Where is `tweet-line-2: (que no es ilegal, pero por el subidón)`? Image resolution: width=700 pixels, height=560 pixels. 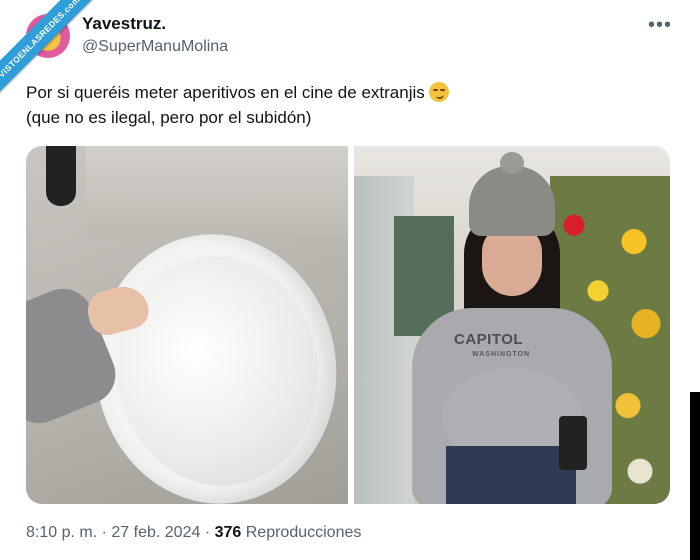 tweet-line-2: (que no es ilegal, pero por el subidón) is located at coordinates (169, 117).